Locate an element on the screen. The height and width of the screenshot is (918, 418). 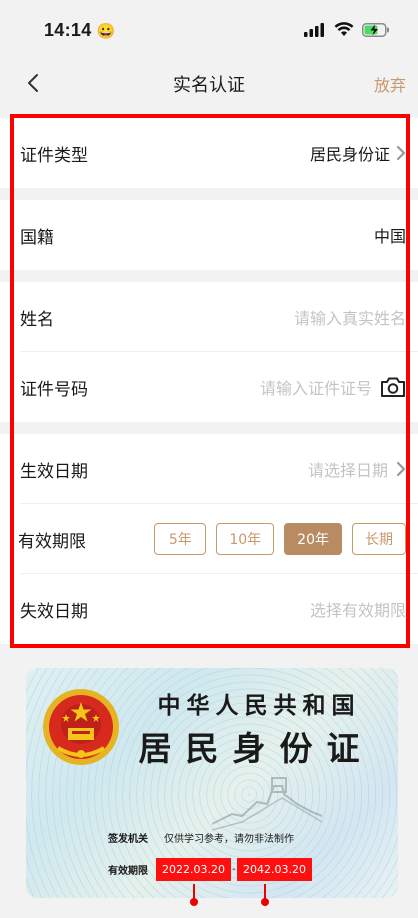
expiry-date-label: 失效日期 is located at coordinates (54, 611).